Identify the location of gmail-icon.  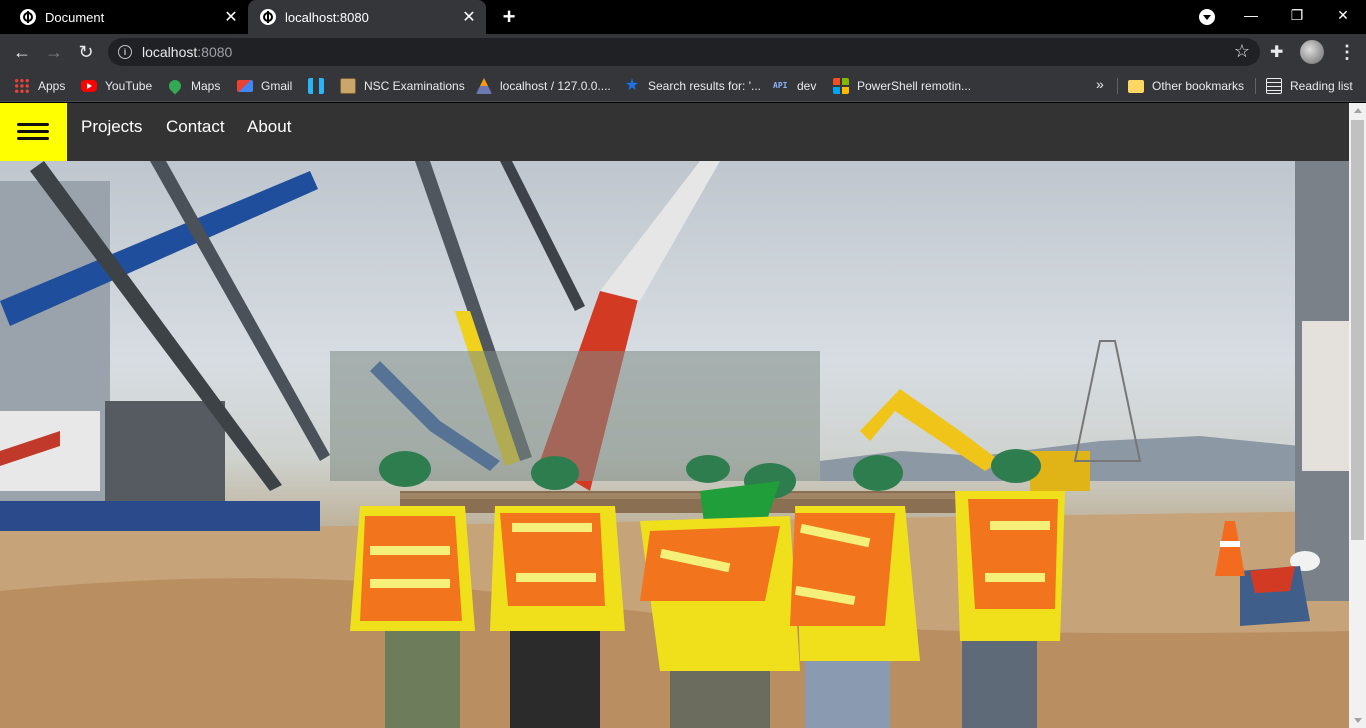
(245, 86).